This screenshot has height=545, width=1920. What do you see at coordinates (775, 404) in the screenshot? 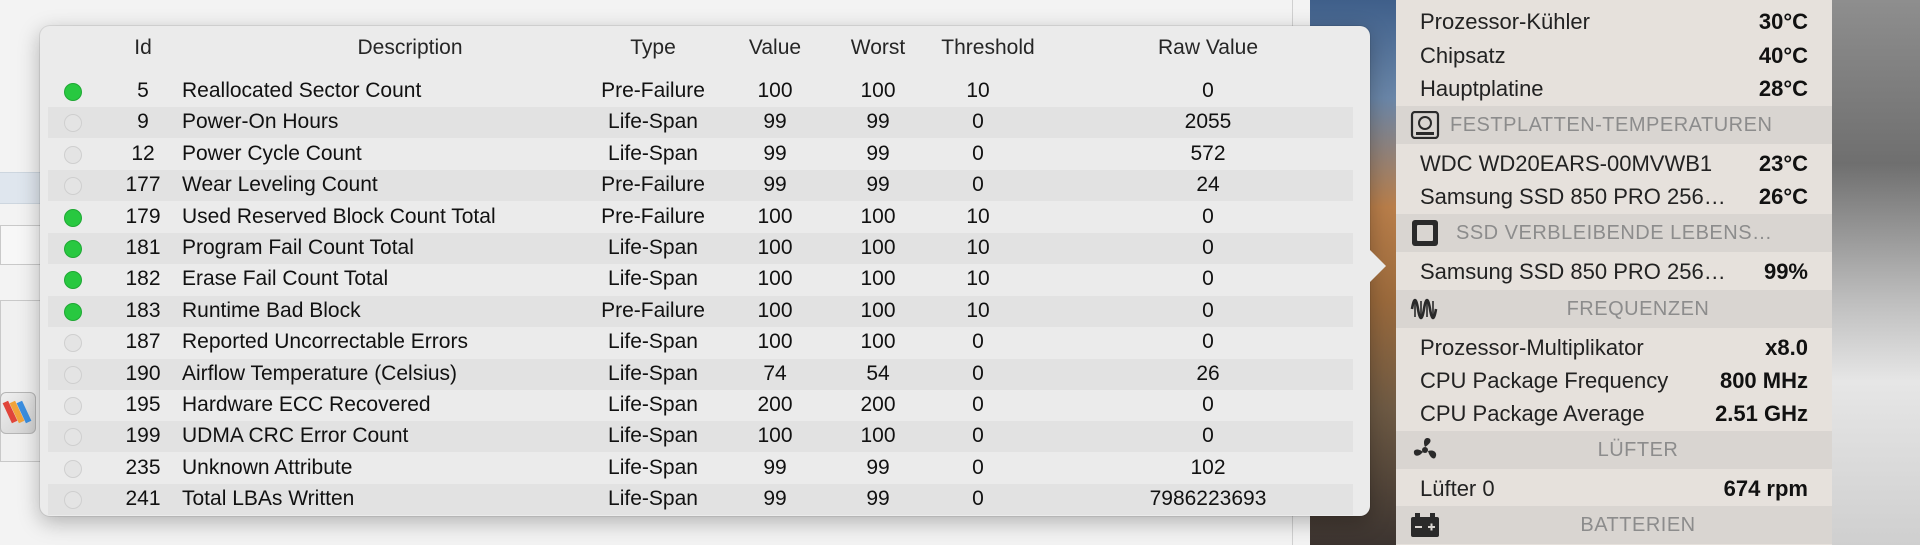
I see `attribute-value: 200` at bounding box center [775, 404].